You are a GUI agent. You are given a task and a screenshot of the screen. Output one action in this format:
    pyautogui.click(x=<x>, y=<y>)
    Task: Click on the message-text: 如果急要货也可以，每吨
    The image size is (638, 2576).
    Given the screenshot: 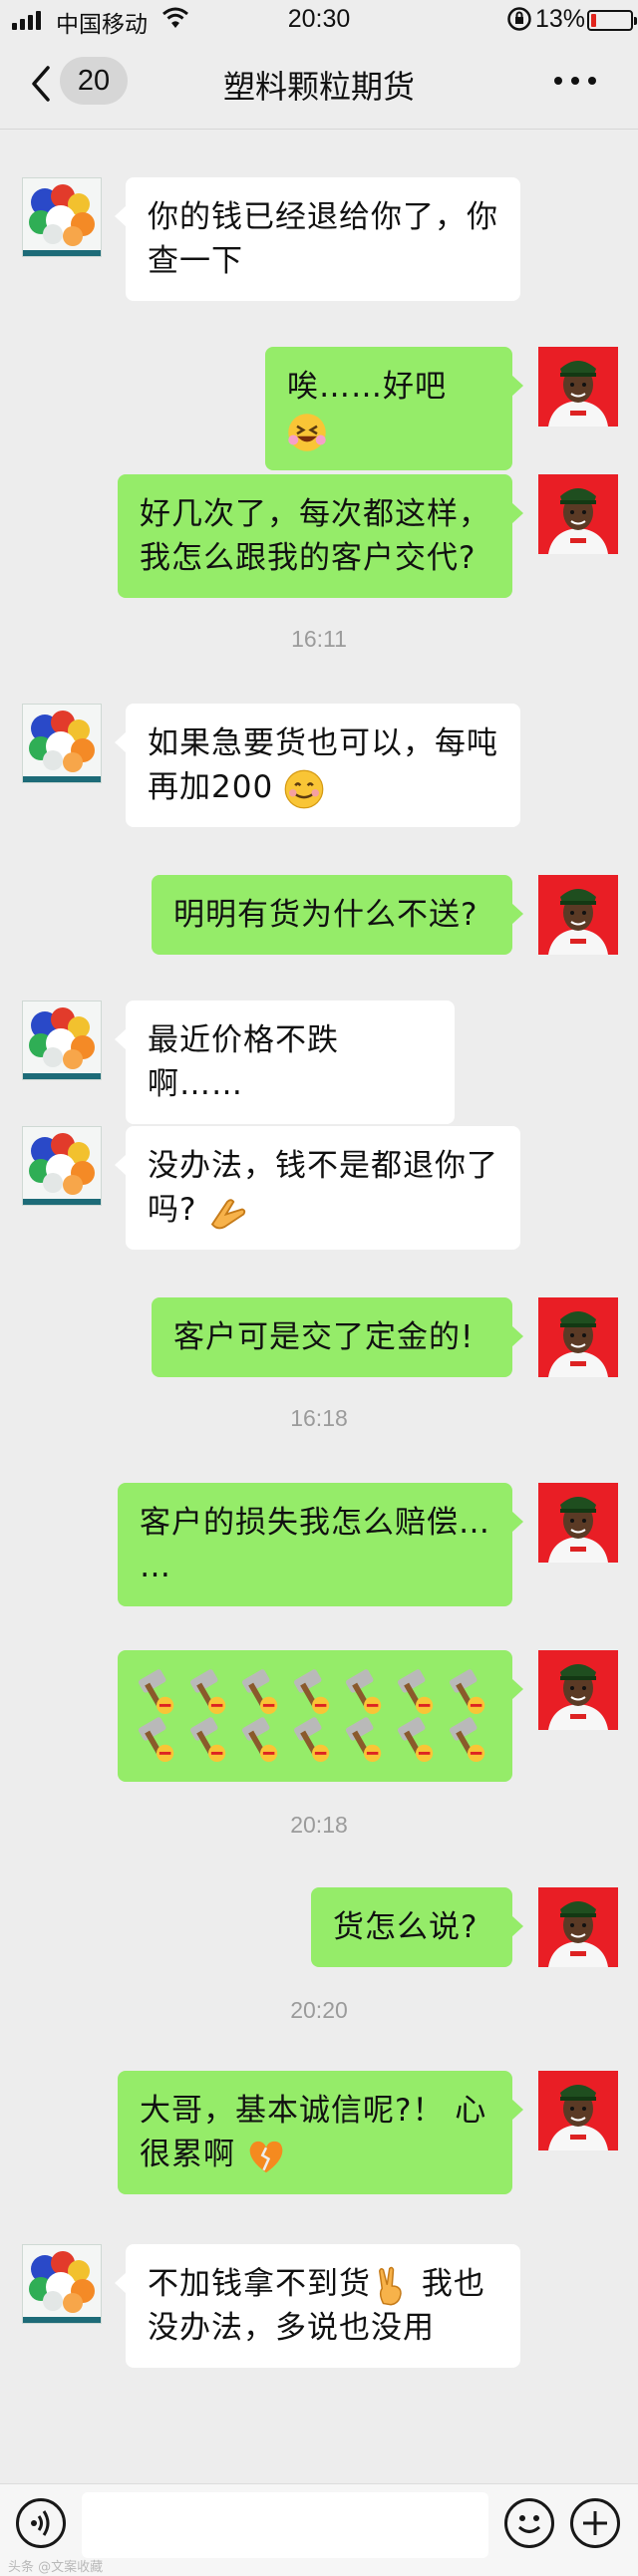 What is the action you would take?
    pyautogui.click(x=323, y=743)
    